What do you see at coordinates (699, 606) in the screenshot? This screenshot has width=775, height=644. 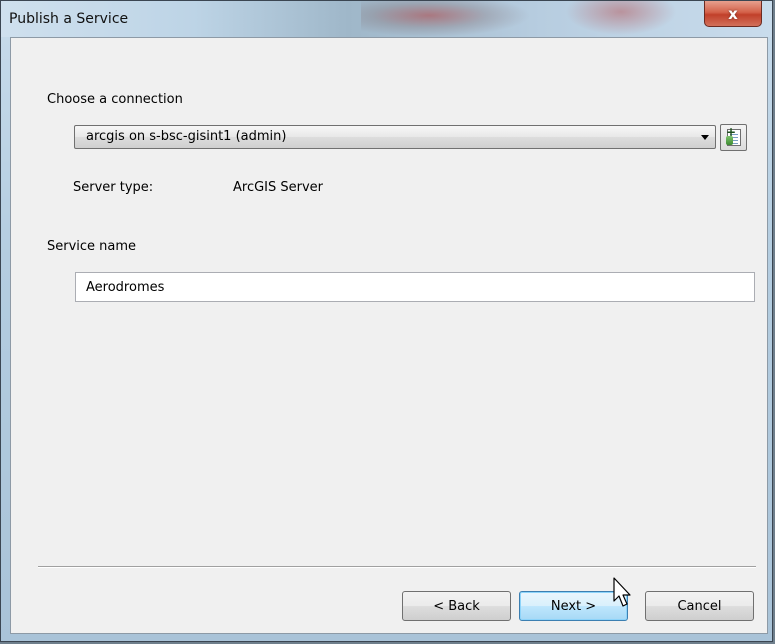 I see `cancel-button: Cancel` at bounding box center [699, 606].